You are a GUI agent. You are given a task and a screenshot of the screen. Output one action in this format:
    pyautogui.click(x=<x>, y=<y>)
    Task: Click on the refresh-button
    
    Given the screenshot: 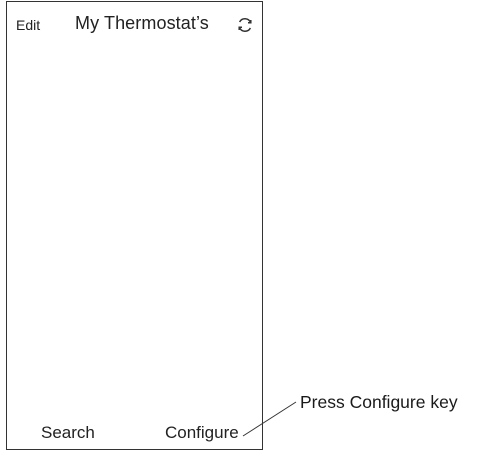 What is the action you would take?
    pyautogui.click(x=245, y=25)
    